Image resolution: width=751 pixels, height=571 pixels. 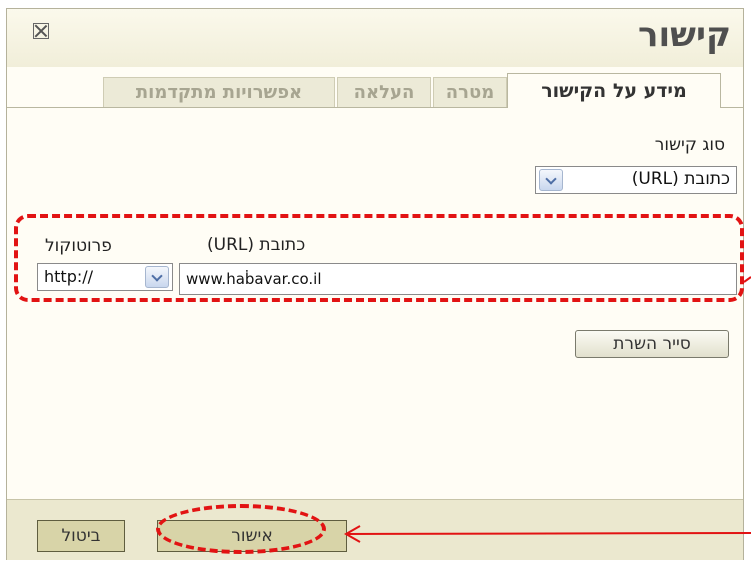 What do you see at coordinates (652, 344) in the screenshot?
I see `browse-server-button: סייר השרת` at bounding box center [652, 344].